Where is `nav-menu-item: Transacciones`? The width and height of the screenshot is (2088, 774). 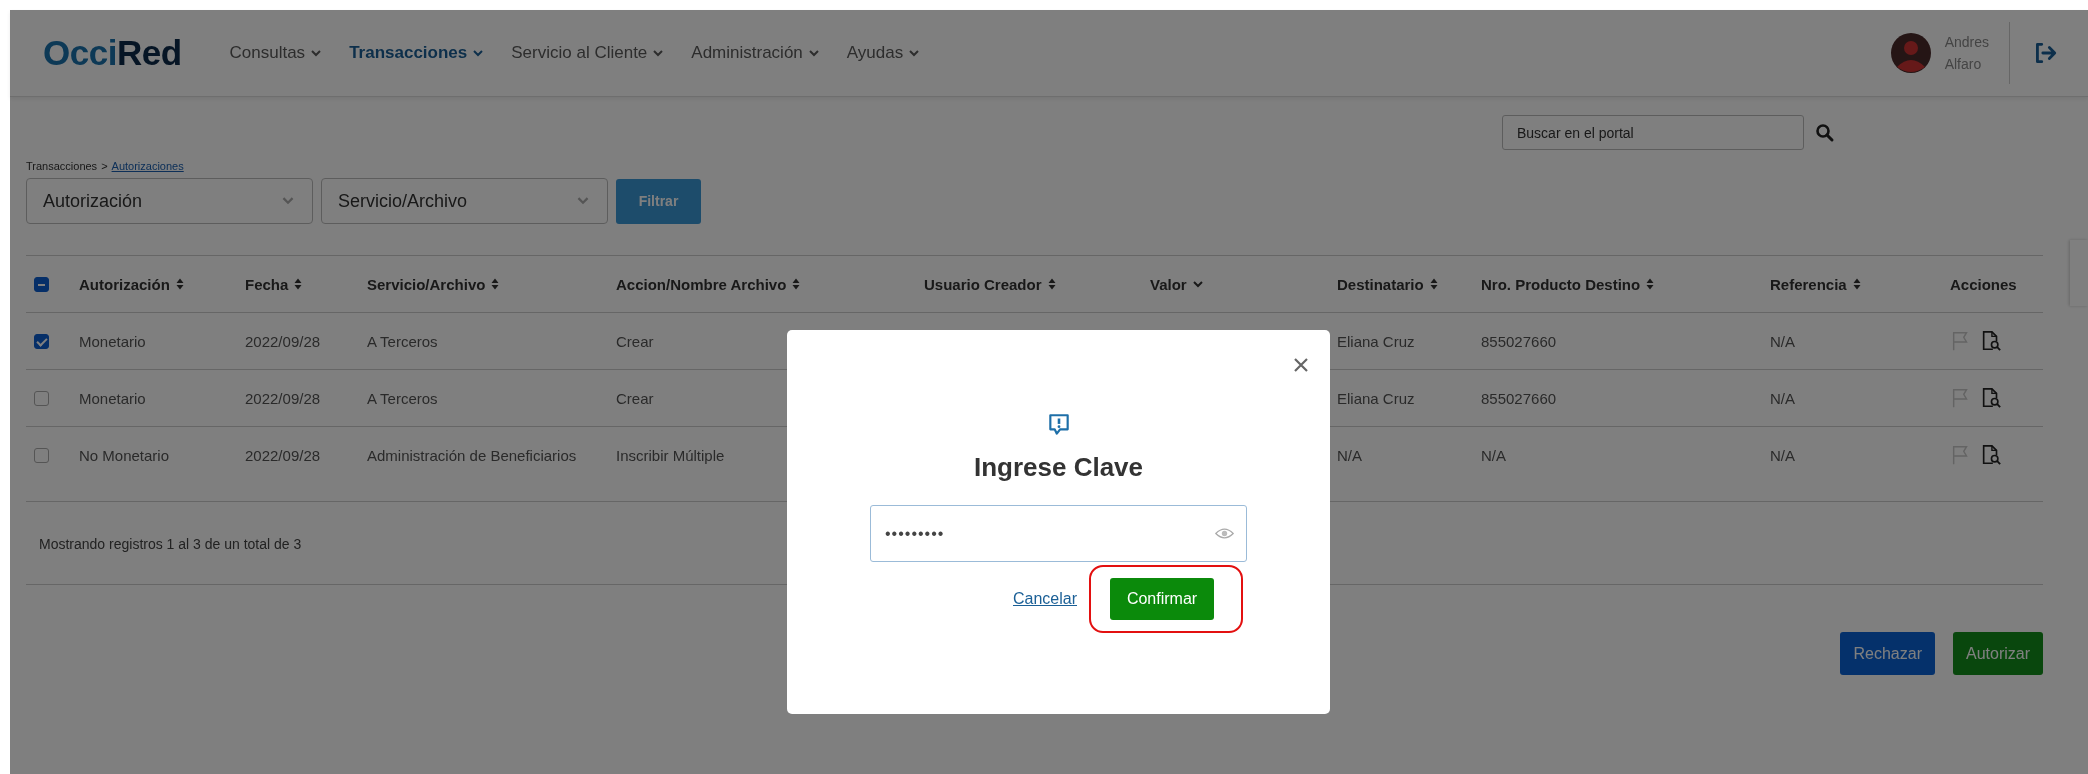
nav-menu-item: Transacciones is located at coordinates (416, 53).